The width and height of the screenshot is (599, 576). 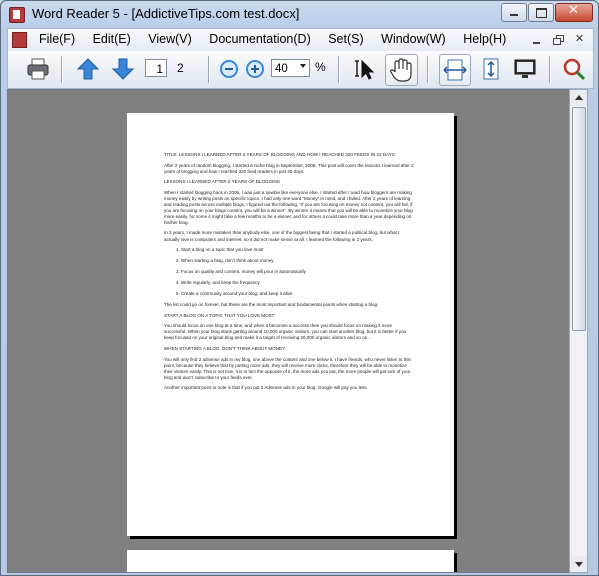 I want to click on fullscreen-icon, so click(x=525, y=68).